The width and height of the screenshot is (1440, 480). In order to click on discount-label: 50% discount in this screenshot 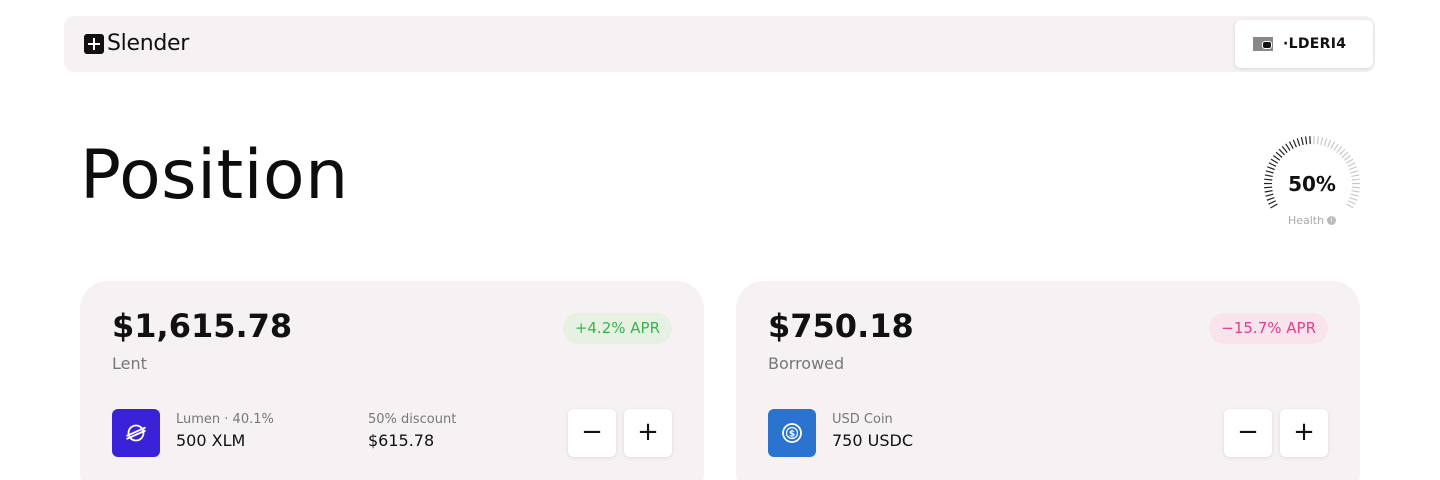, I will do `click(412, 419)`.